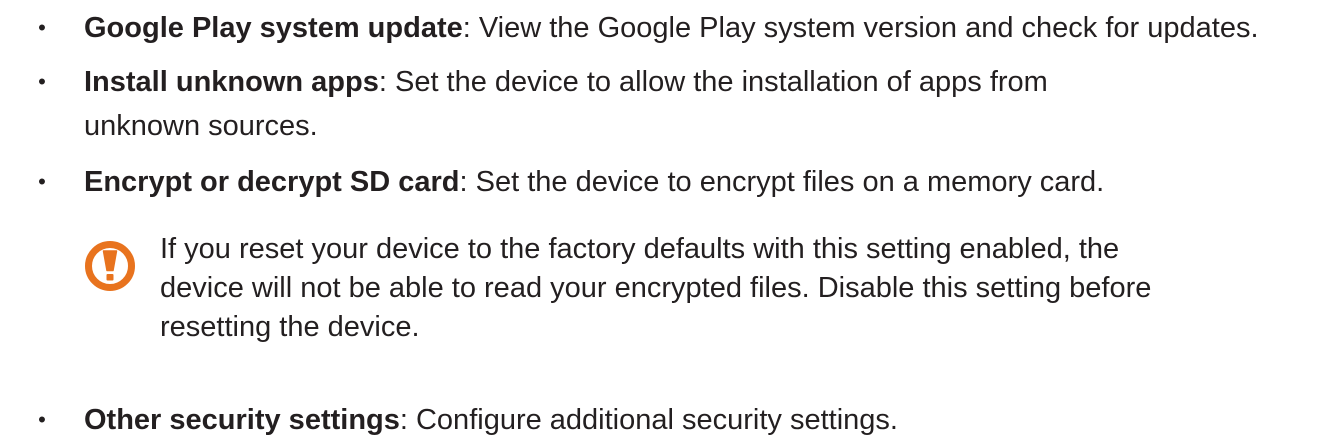 The height and width of the screenshot is (448, 1344). I want to click on caution-exclamation-icon, so click(110, 266).